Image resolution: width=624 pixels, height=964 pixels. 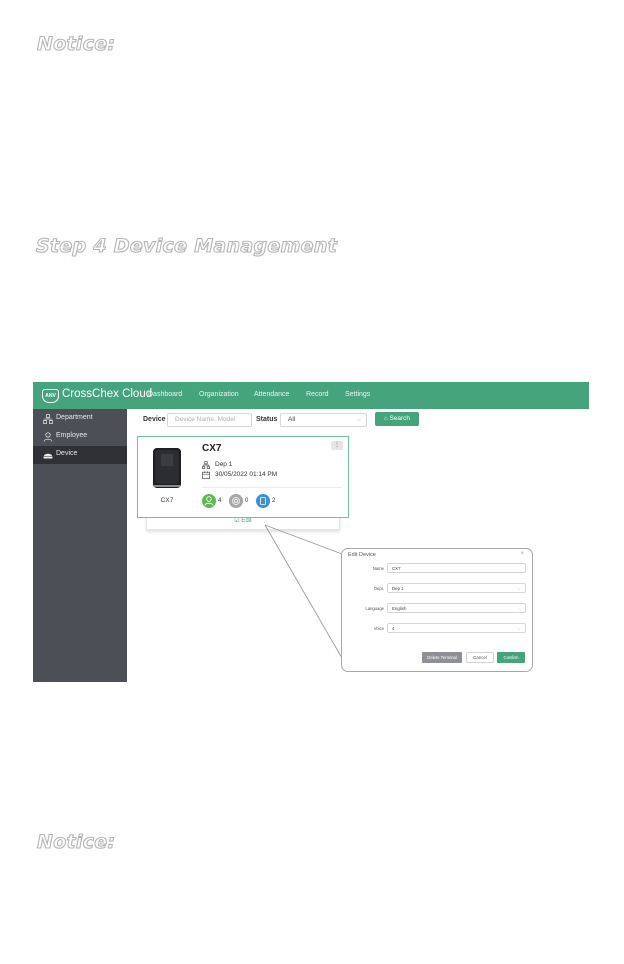 What do you see at coordinates (186, 245) in the screenshot?
I see `step4-heading: Step 4 Device Management` at bounding box center [186, 245].